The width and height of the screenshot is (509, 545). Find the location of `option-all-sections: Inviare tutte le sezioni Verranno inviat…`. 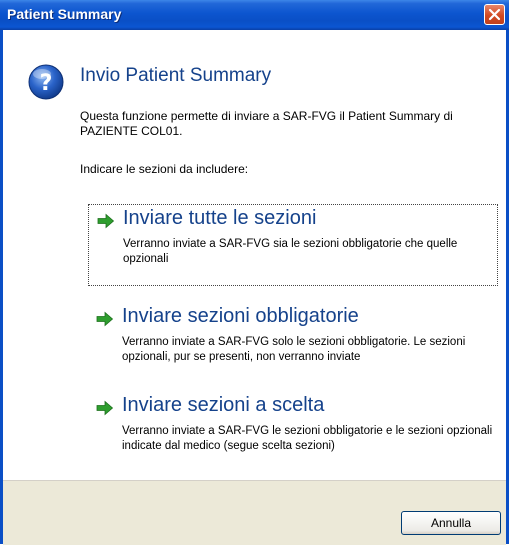

option-all-sections: Inviare tutte le sezioni Verranno inviat… is located at coordinates (293, 245).